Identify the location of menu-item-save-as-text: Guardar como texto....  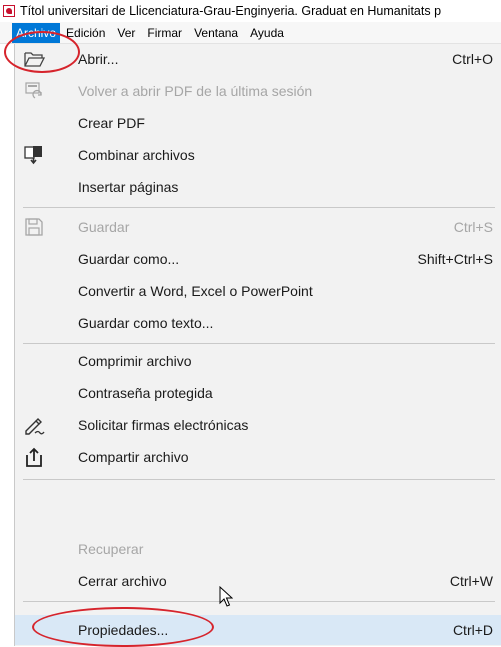
(258, 323).